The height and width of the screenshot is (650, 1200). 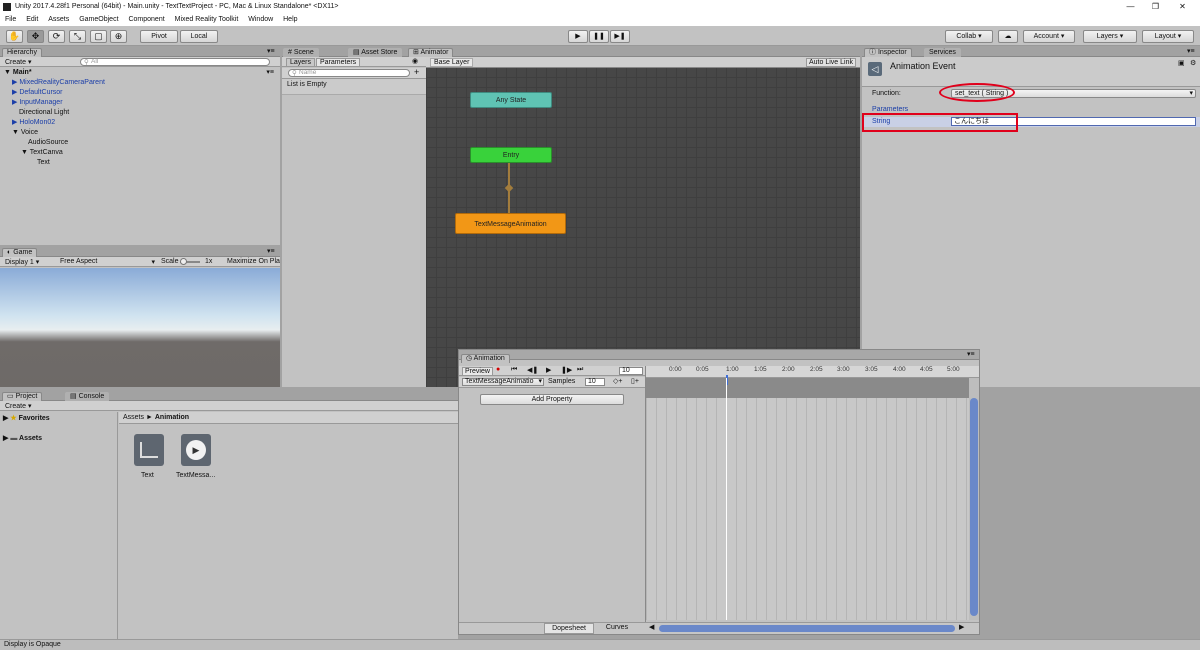 What do you see at coordinates (599, 36) in the screenshot?
I see `pause-button: ❚❚` at bounding box center [599, 36].